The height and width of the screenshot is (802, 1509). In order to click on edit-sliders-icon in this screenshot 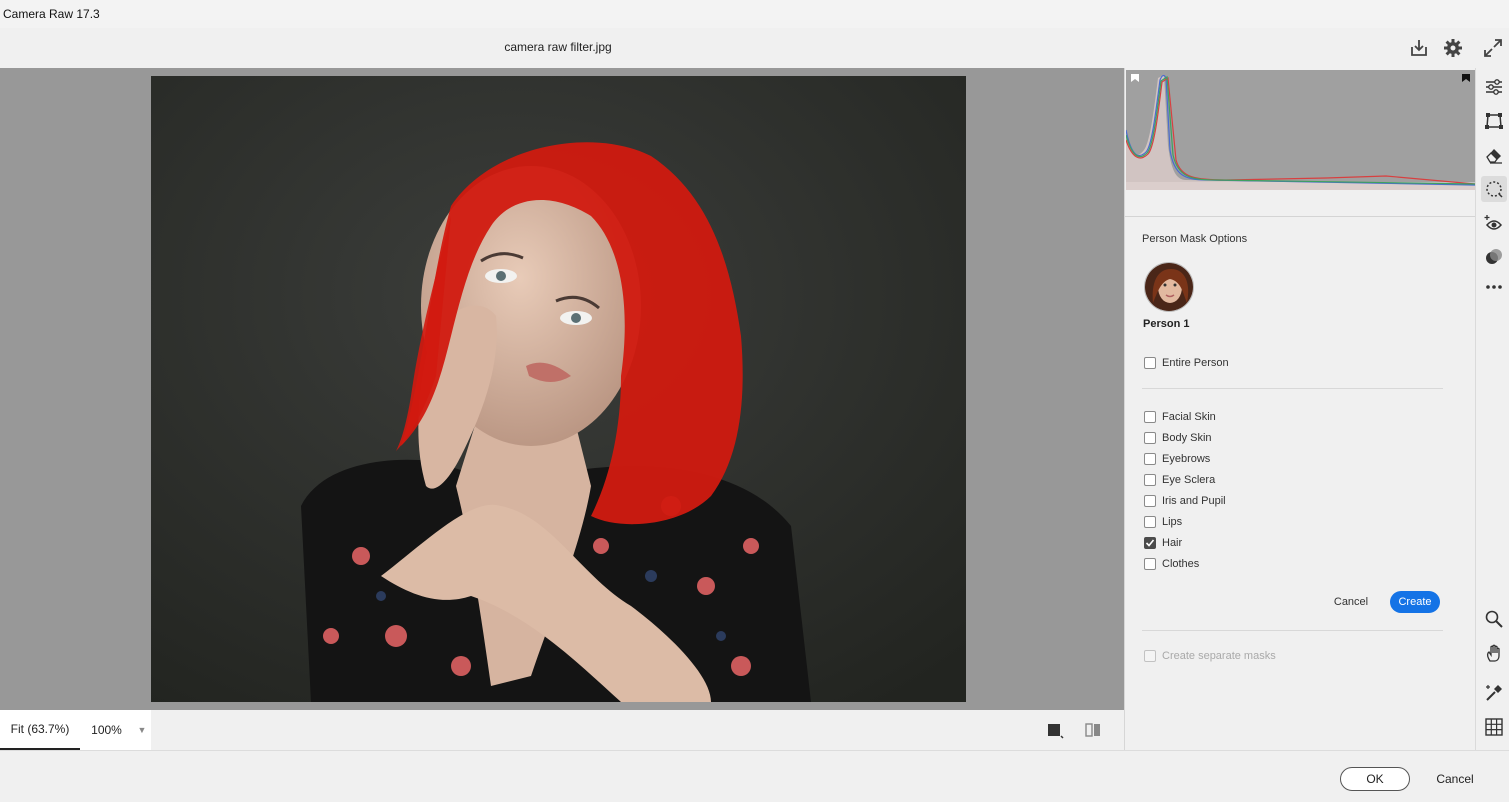, I will do `click(1494, 87)`.